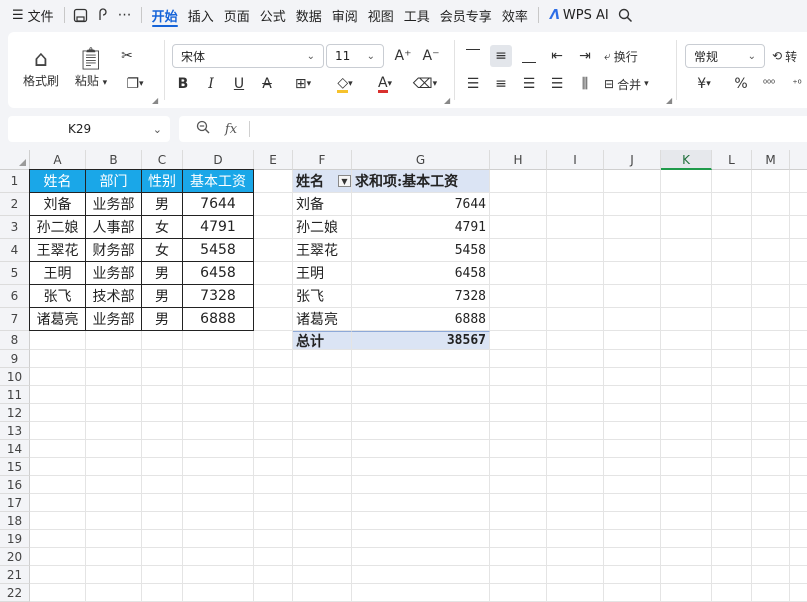 The height and width of the screenshot is (602, 807). I want to click on row-header-18: 18, so click(15, 521).